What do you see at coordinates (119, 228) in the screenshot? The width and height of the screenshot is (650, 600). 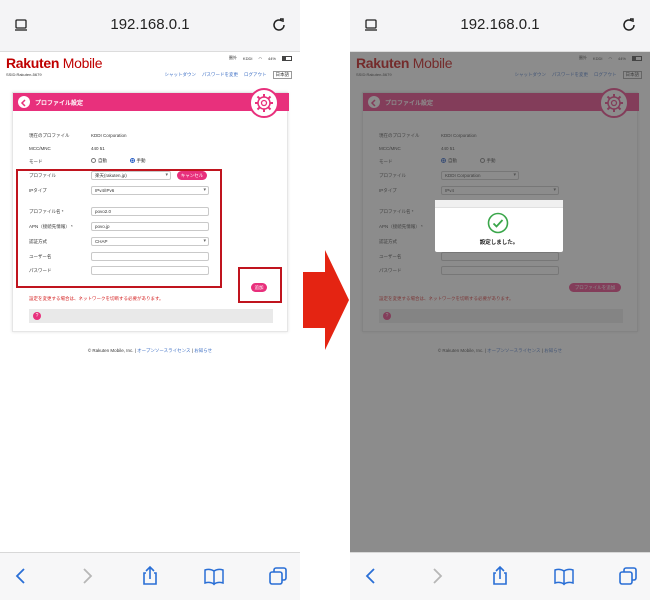 I see `profile-form-highlight` at bounding box center [119, 228].